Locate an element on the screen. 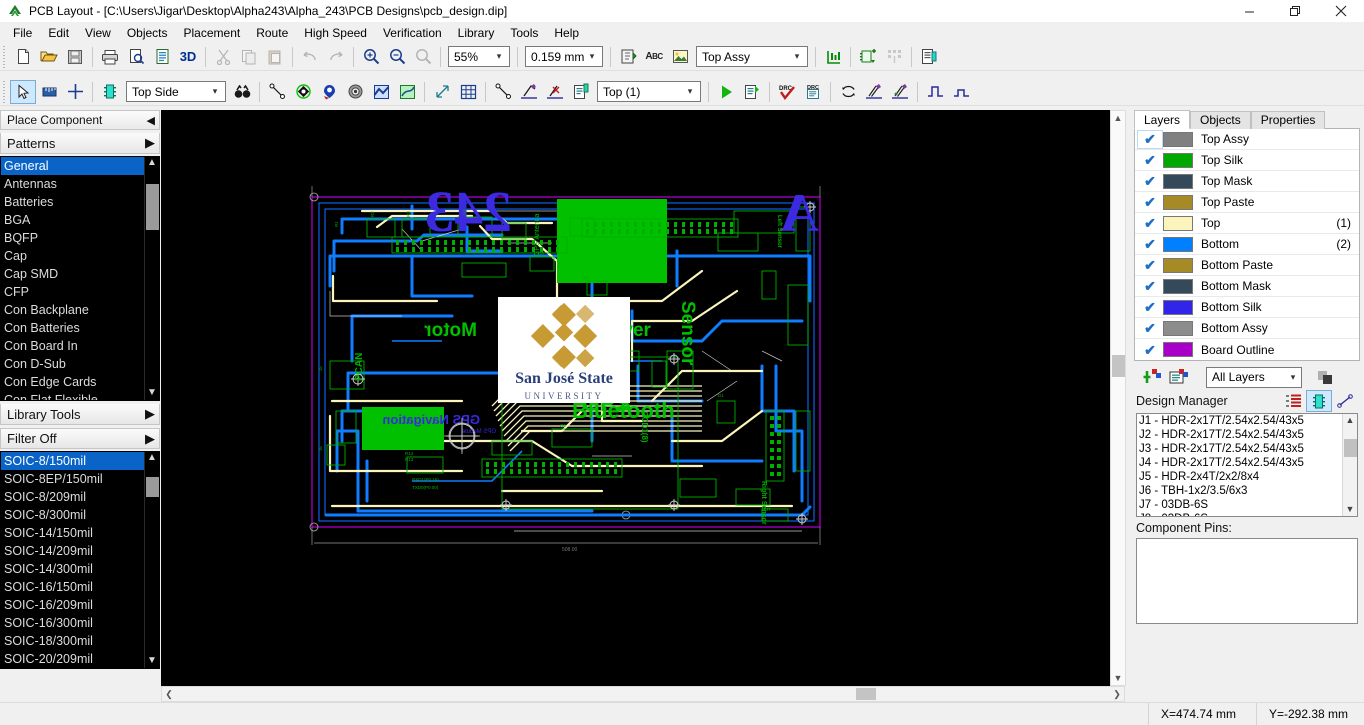  redo-button is located at coordinates (336, 57).